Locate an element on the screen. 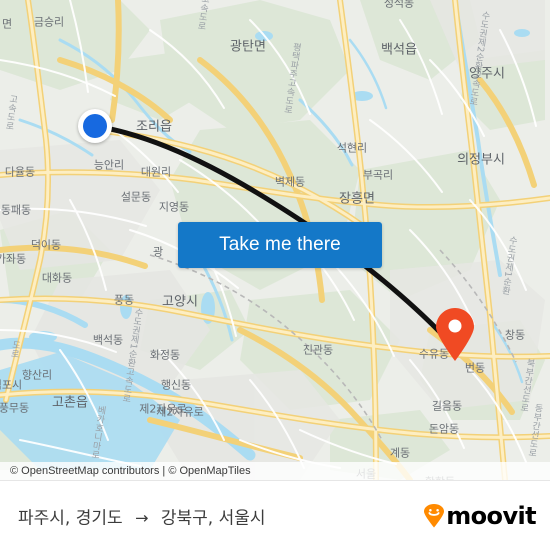 This screenshot has height=550, width=550. bottom-bar: 파주시, 경기도 → 강북구, 서울시 moovit is located at coordinates (275, 515).